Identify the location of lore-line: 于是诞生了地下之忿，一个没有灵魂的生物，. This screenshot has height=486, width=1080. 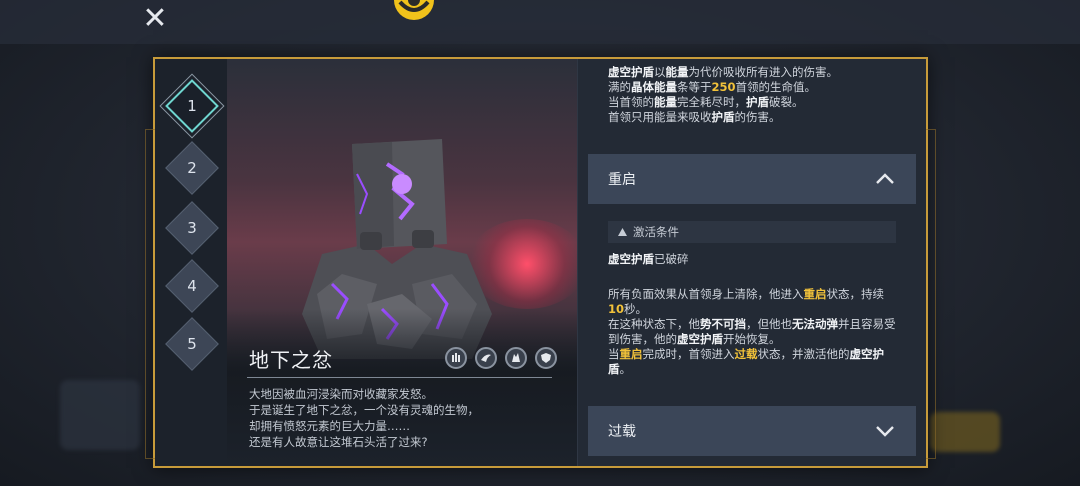
(364, 410).